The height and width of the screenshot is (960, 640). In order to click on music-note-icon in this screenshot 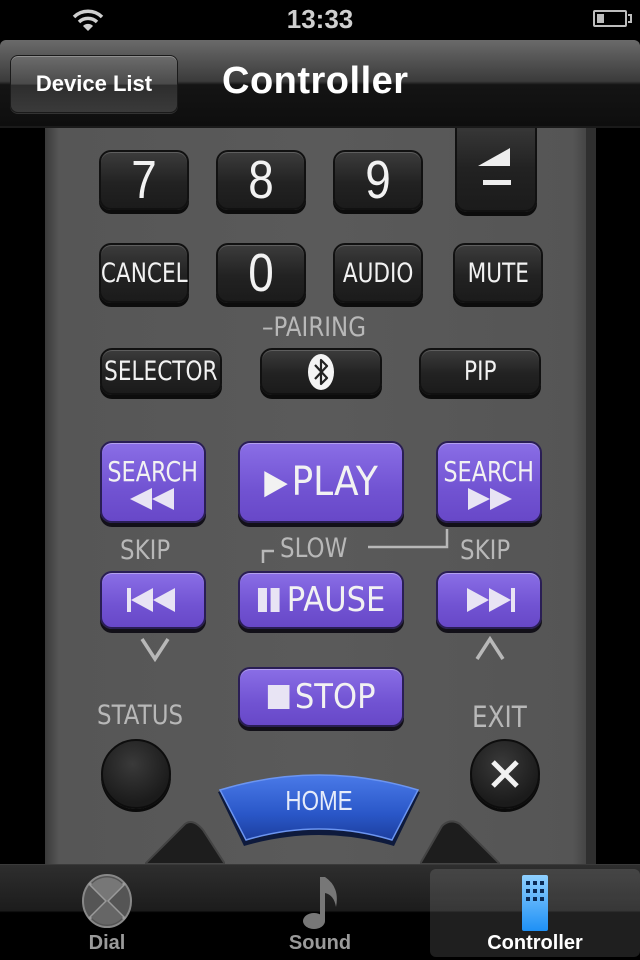, I will do `click(320, 903)`.